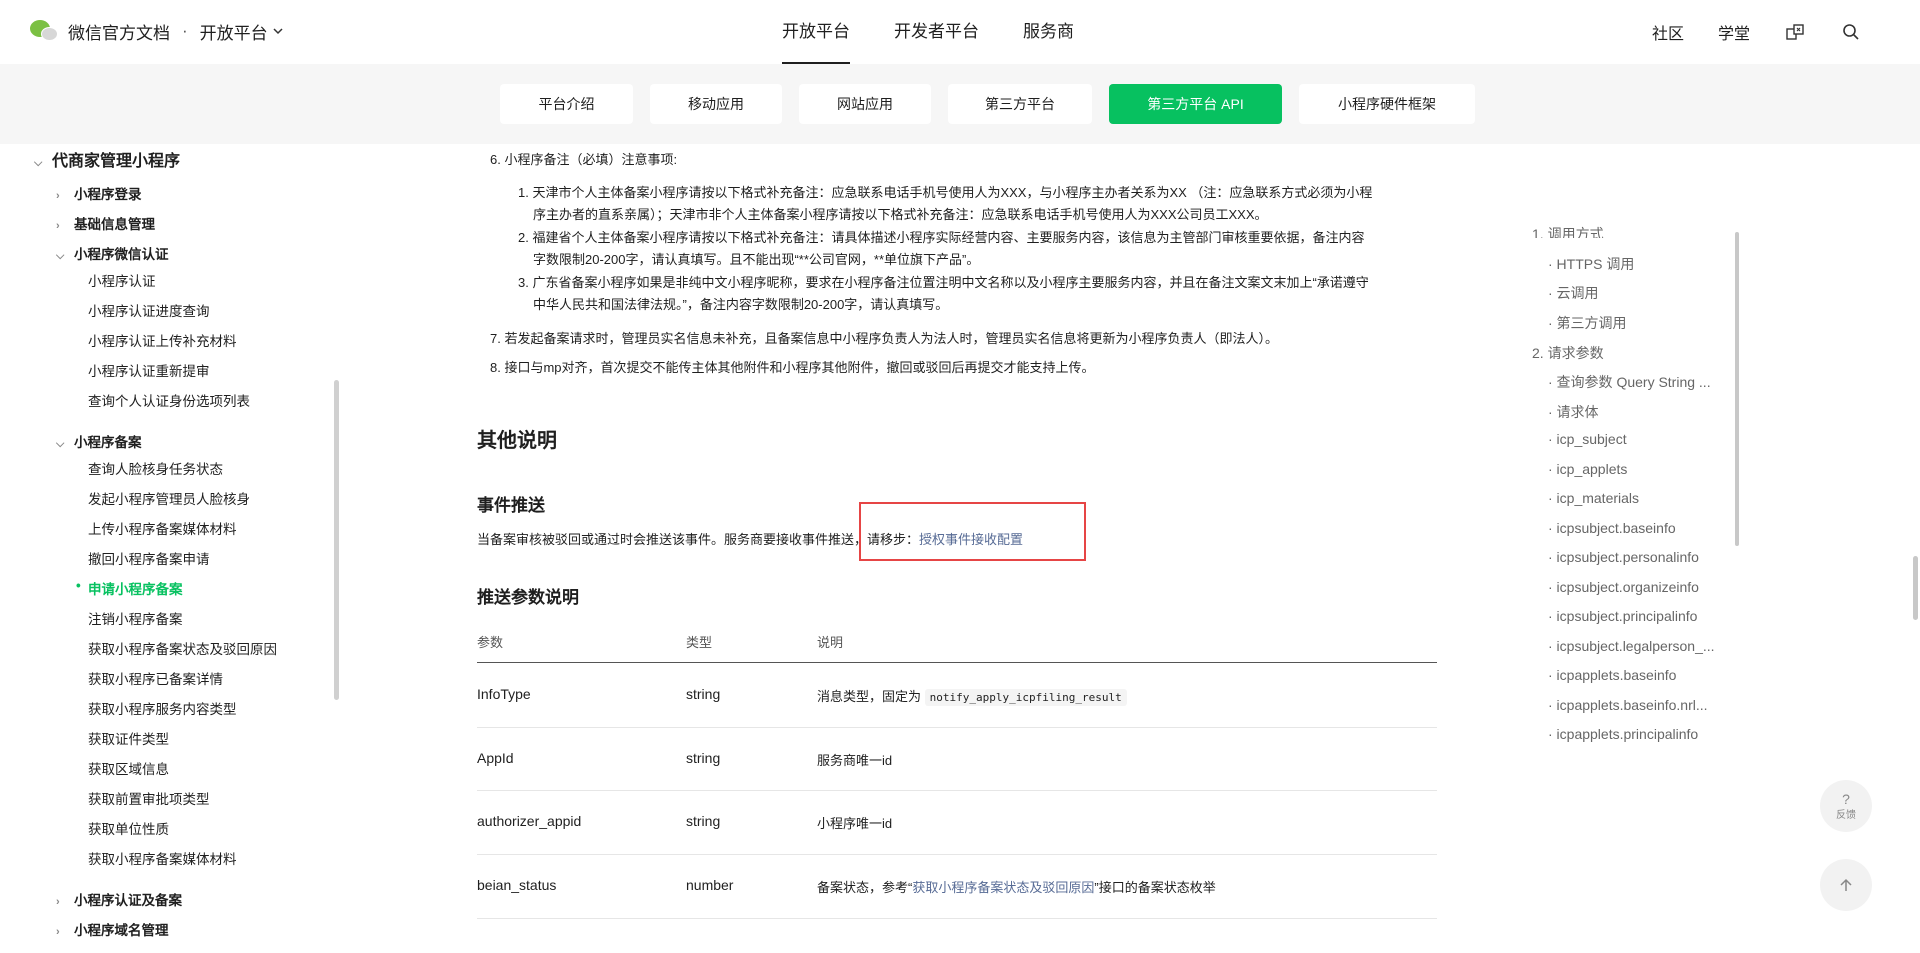  Describe the element at coordinates (972, 696) in the screenshot. I see `cell-desc: 消息类型，固定为 notify_apply_icpfiling_result` at that location.